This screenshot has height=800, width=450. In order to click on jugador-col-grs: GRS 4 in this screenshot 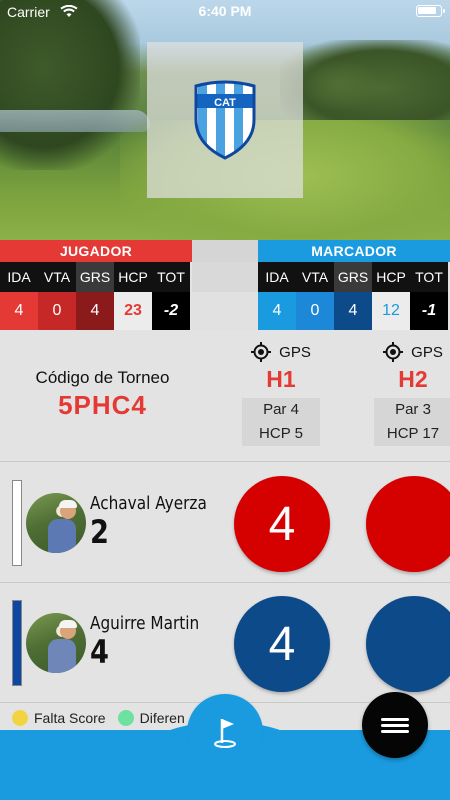, I will do `click(95, 296)`.